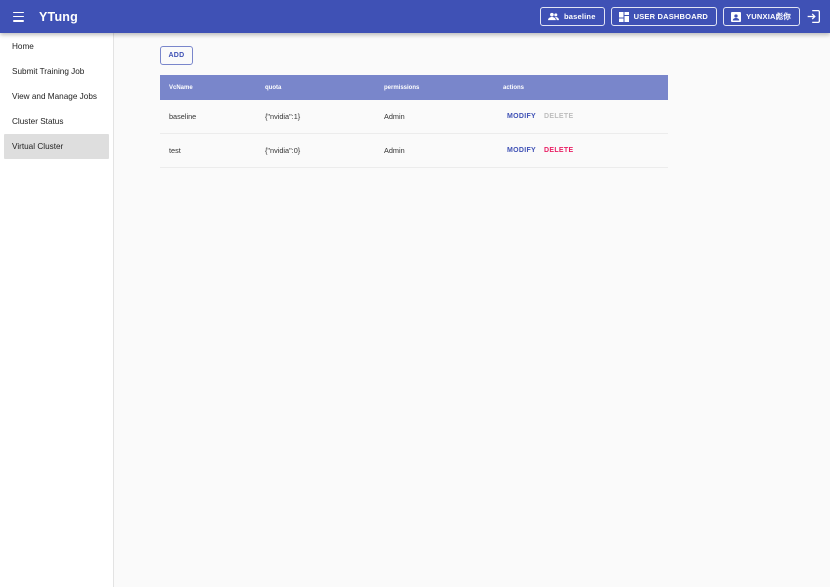 Image resolution: width=830 pixels, height=587 pixels. I want to click on delete-button-disabled: DELETE, so click(559, 116).